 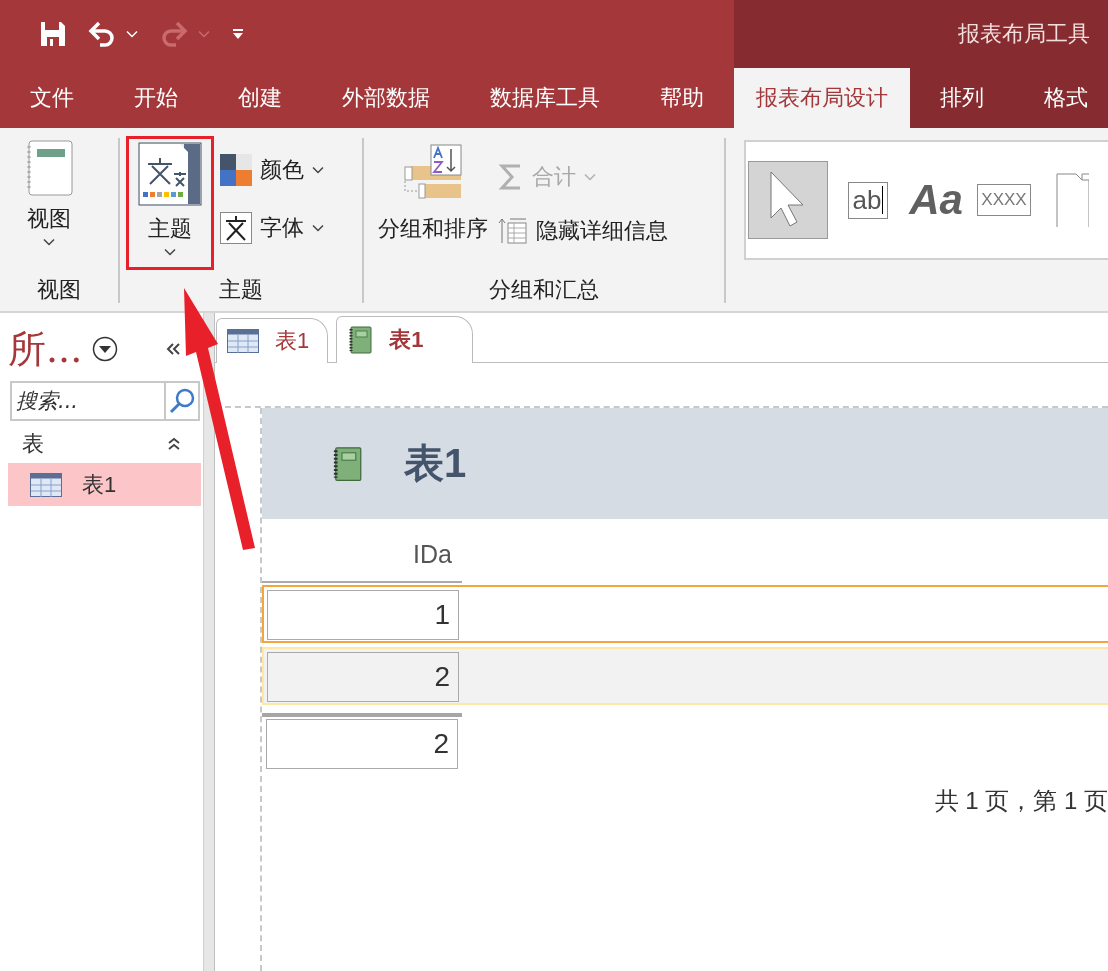 I want to click on ribbon-tab: 数据库工具, so click(x=545, y=98).